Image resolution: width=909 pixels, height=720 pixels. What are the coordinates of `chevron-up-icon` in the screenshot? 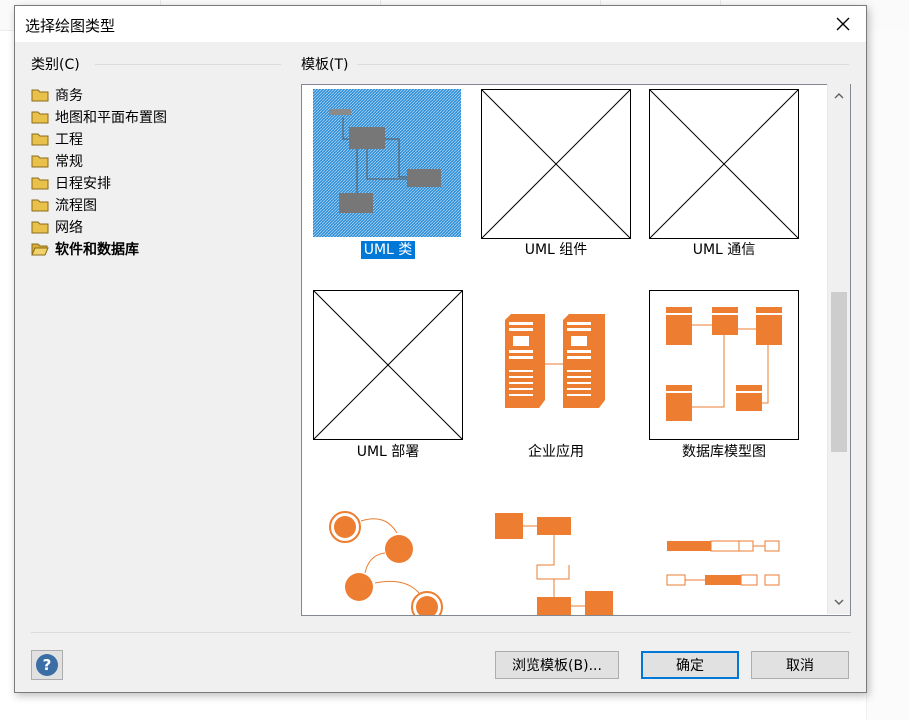 It's located at (839, 96).